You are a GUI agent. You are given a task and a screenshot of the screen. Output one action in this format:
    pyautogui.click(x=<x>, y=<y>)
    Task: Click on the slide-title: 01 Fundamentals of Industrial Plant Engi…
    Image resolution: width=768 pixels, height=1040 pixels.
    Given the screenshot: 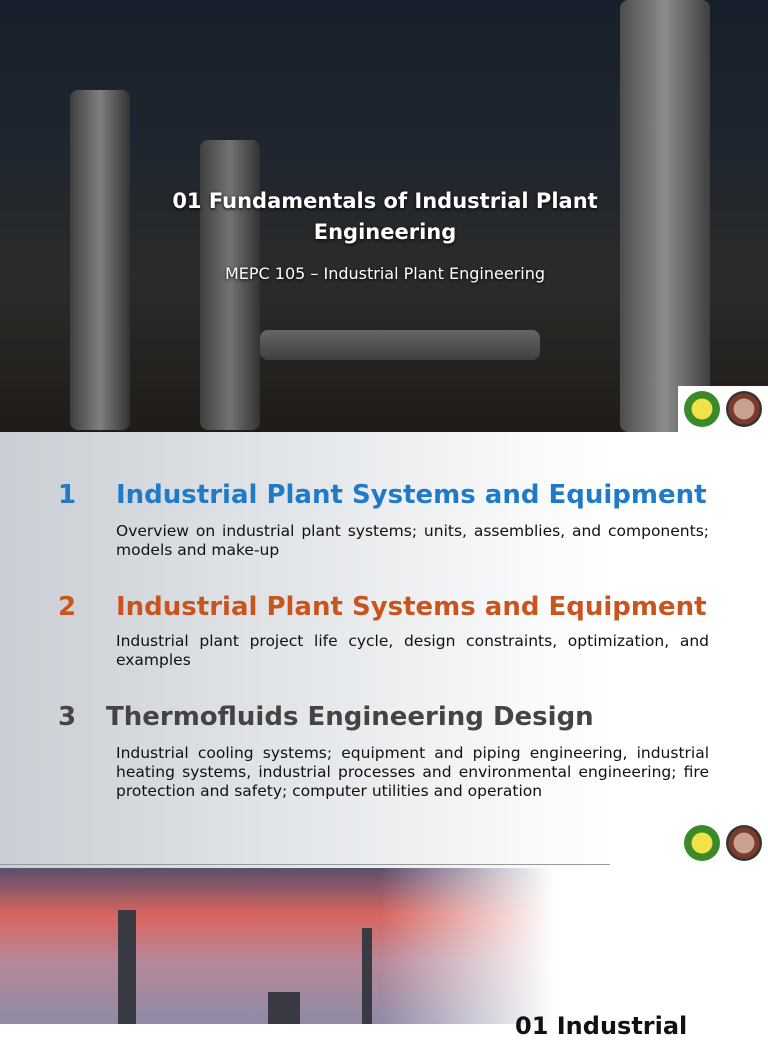 What is the action you would take?
    pyautogui.click(x=385, y=216)
    